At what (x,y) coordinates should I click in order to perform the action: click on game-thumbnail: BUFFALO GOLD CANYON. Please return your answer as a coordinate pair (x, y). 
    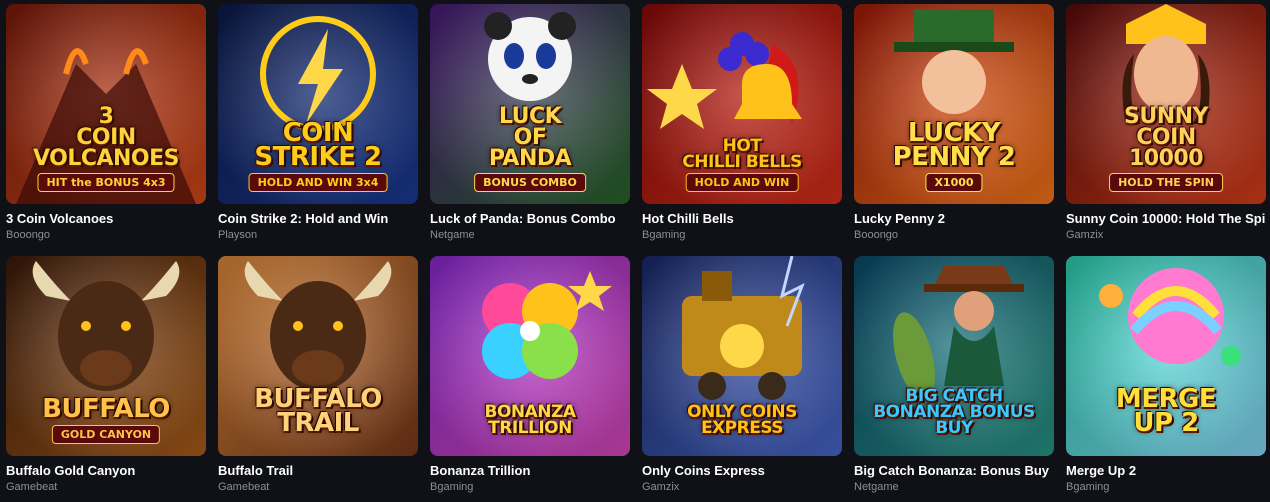
    Looking at the image, I should click on (106, 356).